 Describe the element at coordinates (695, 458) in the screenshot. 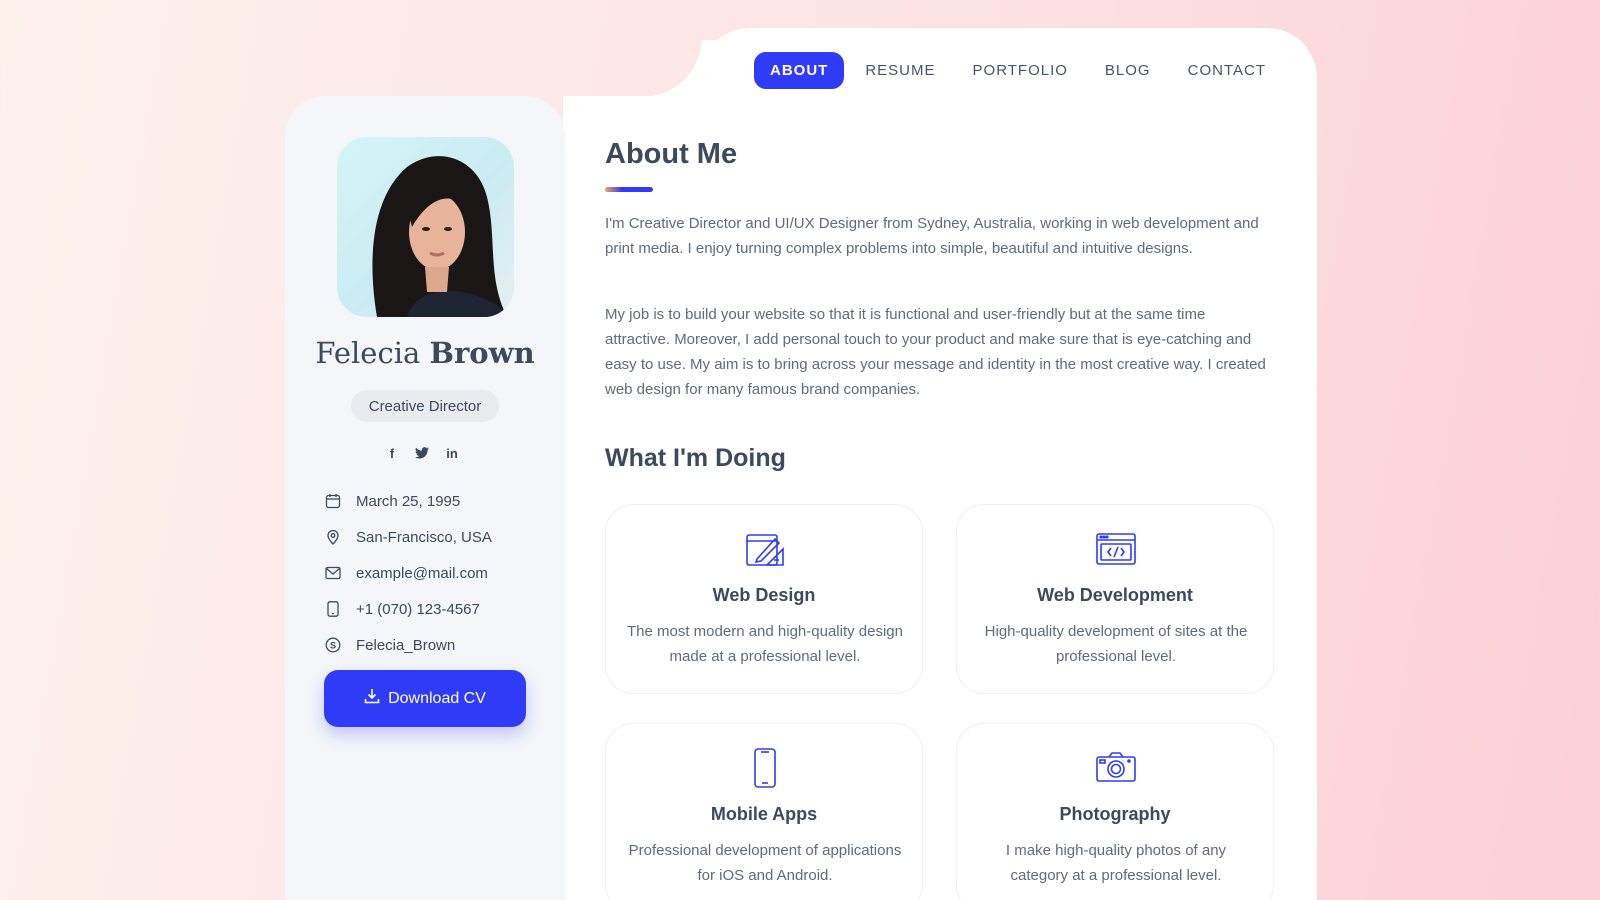

I see `doing-title: What I'm Doing` at that location.